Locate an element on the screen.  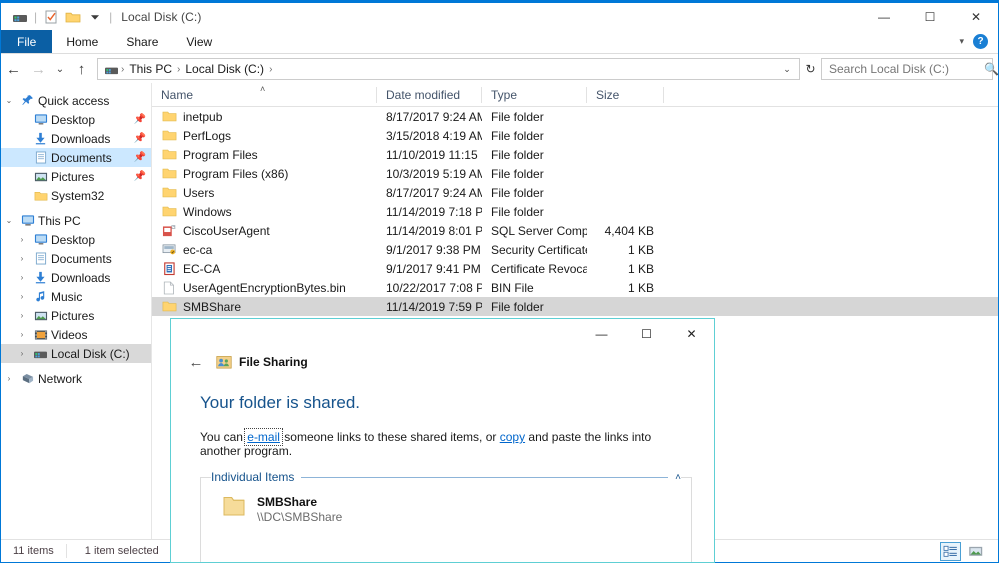
sidebar-item-system32: System32 is located at coordinates (76, 195).